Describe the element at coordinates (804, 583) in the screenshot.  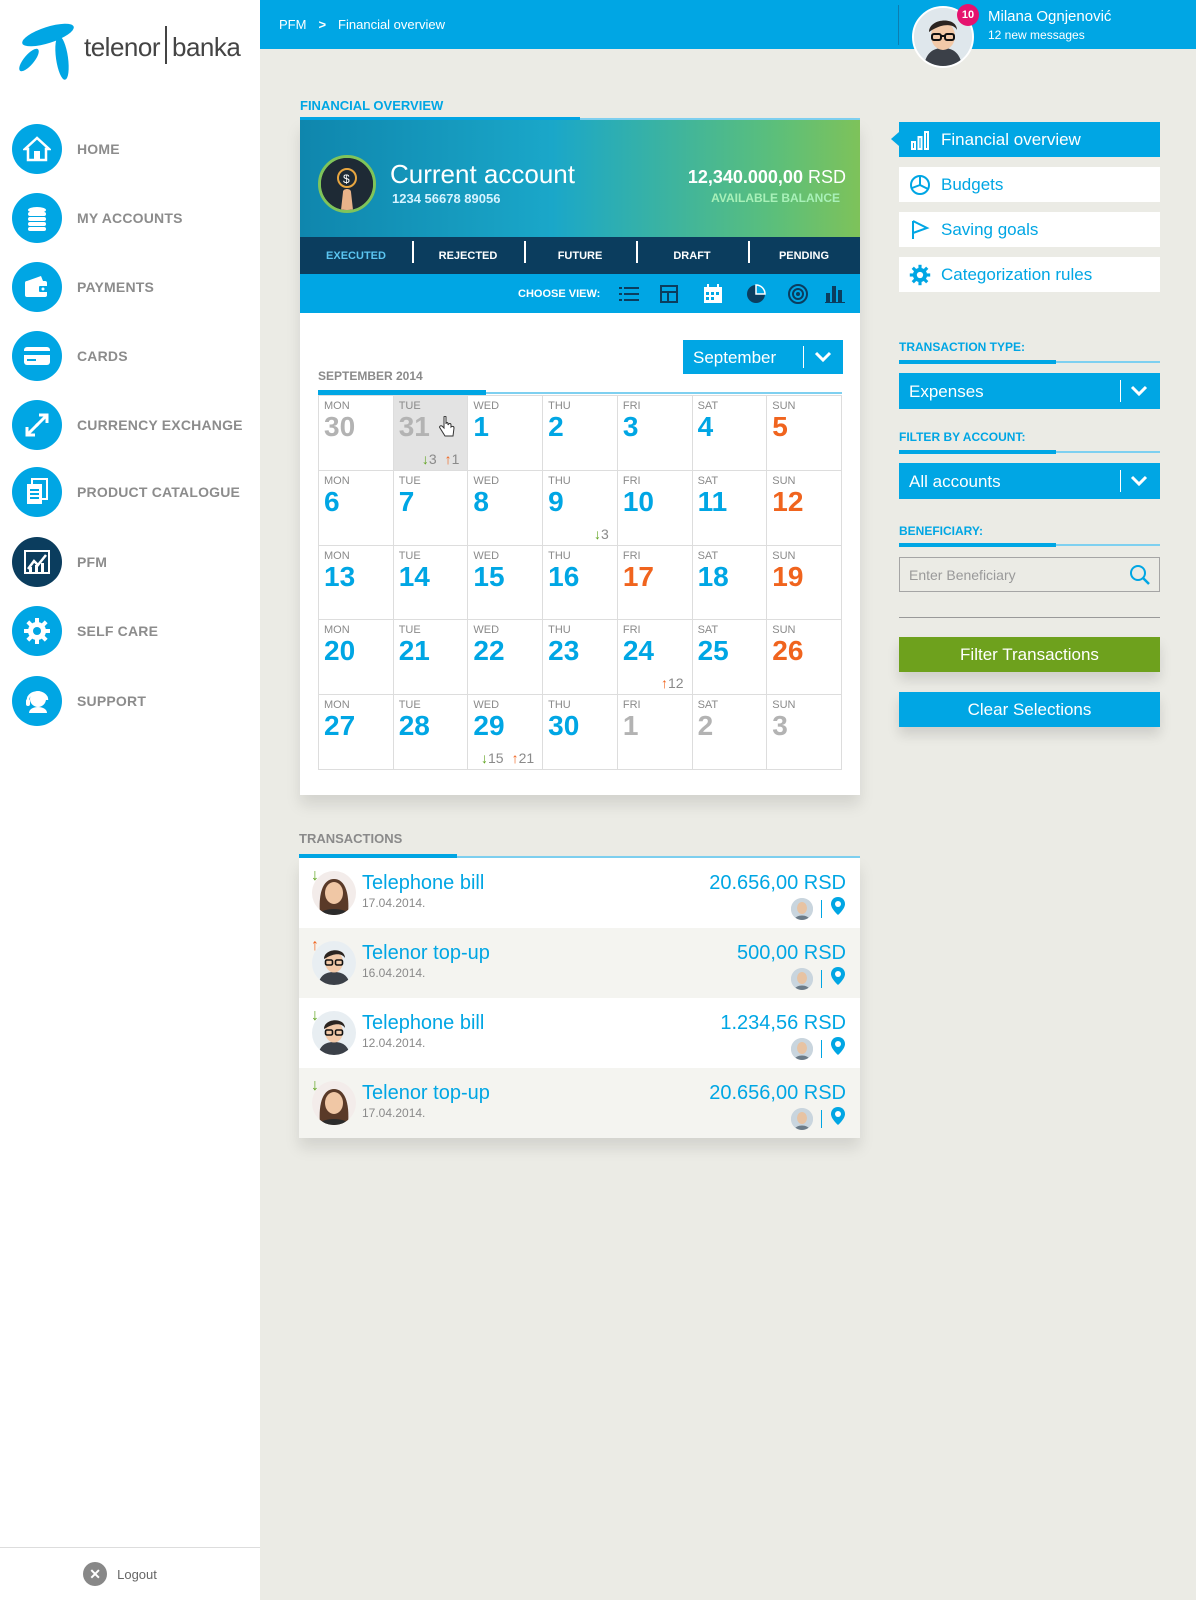
I see `calendar-day: SUN 19` at that location.